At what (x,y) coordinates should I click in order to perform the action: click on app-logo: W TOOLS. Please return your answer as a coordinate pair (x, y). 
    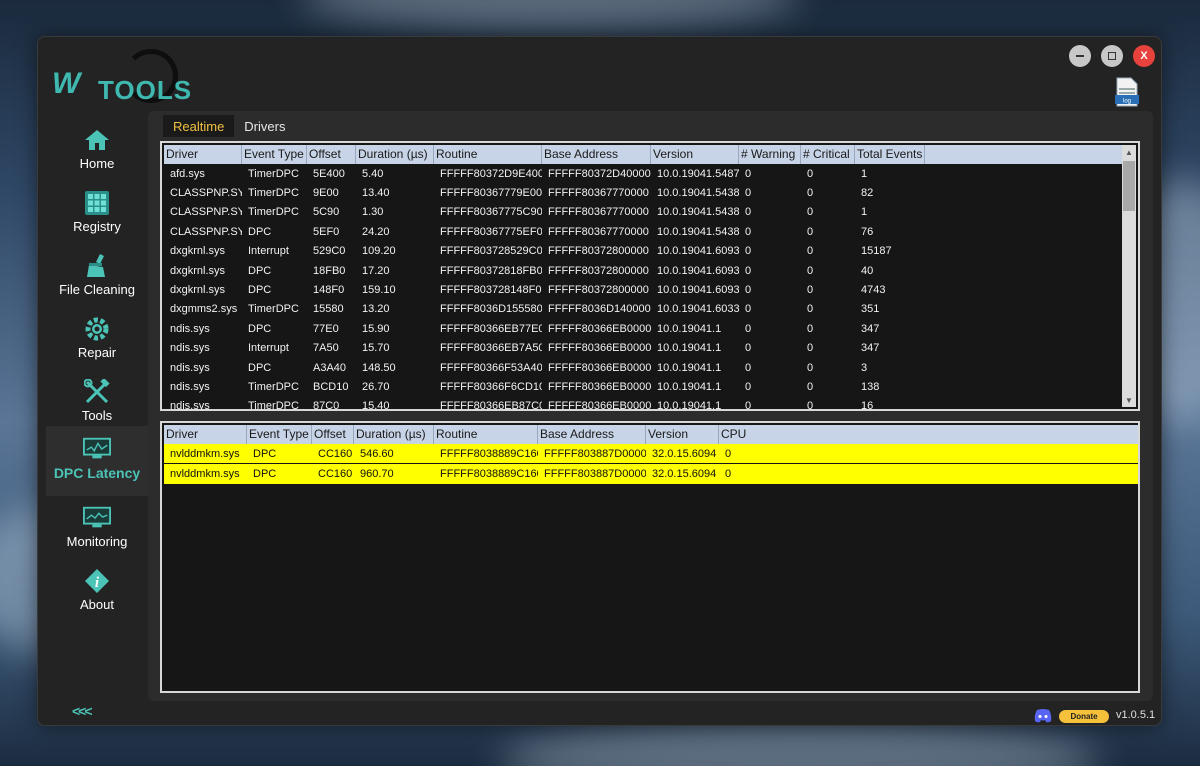
    Looking at the image, I should click on (121, 74).